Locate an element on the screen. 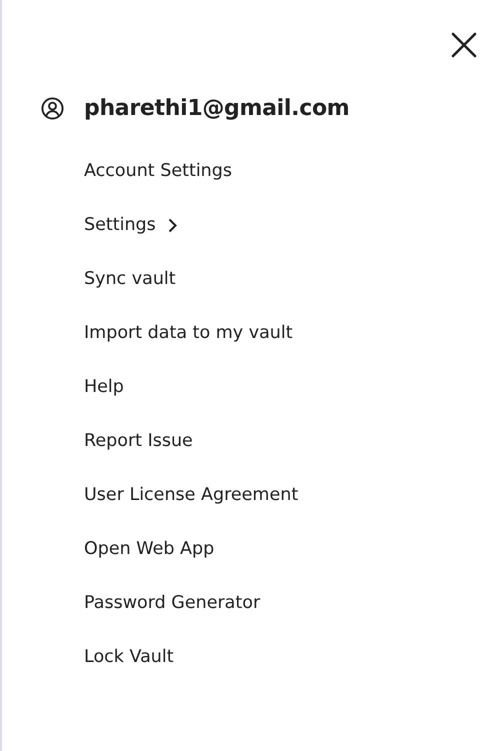  menu-item: Password Generator is located at coordinates (172, 603).